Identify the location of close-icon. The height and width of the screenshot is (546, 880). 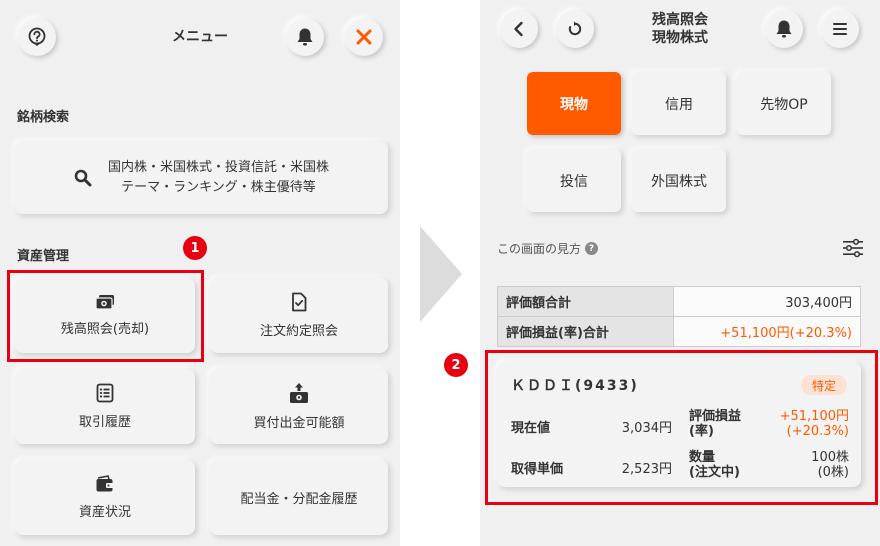
(364, 37).